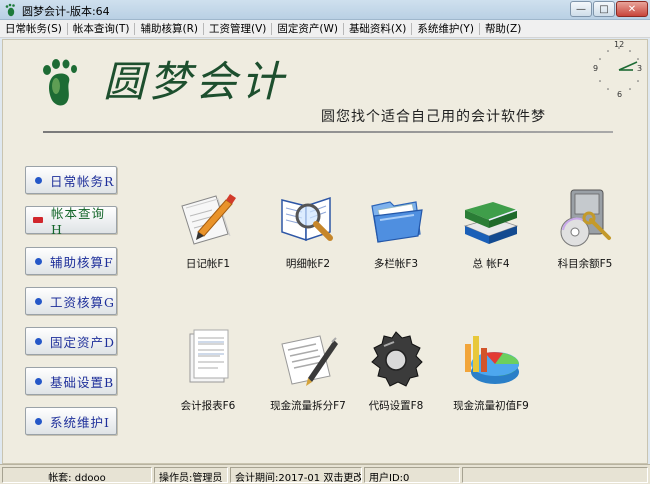 The height and width of the screenshot is (484, 650). What do you see at coordinates (585, 218) in the screenshot?
I see `safe-disc-icon` at bounding box center [585, 218].